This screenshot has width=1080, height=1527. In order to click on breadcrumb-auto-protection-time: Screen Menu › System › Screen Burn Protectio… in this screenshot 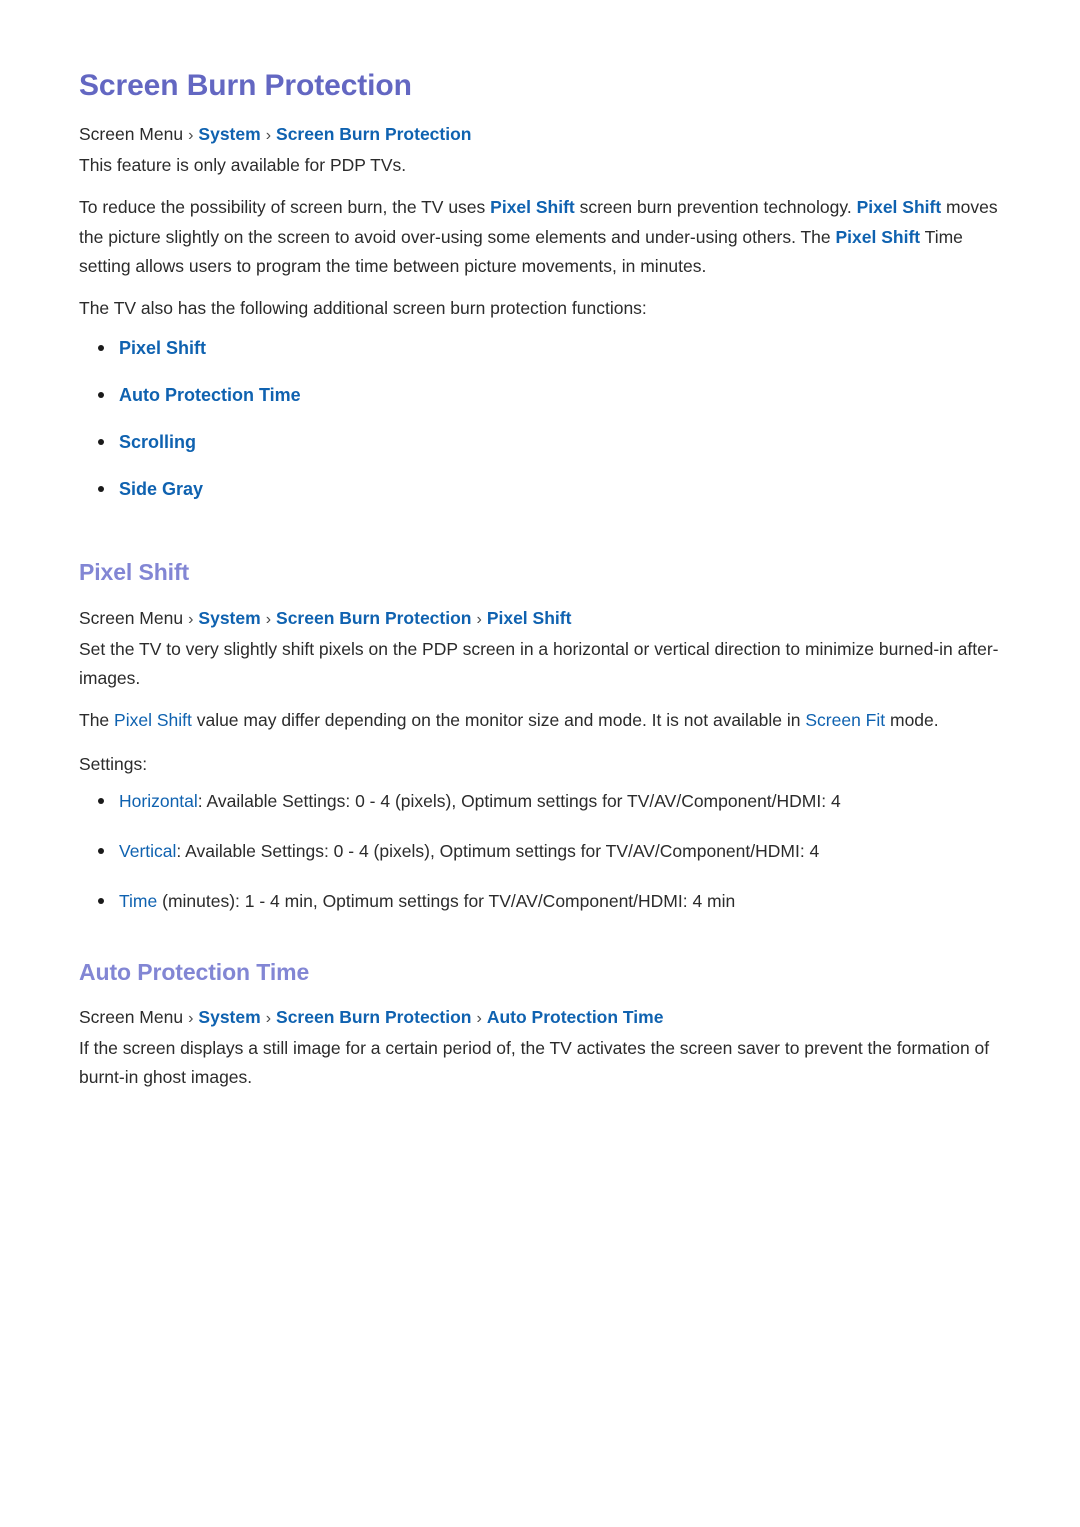, I will do `click(543, 1018)`.